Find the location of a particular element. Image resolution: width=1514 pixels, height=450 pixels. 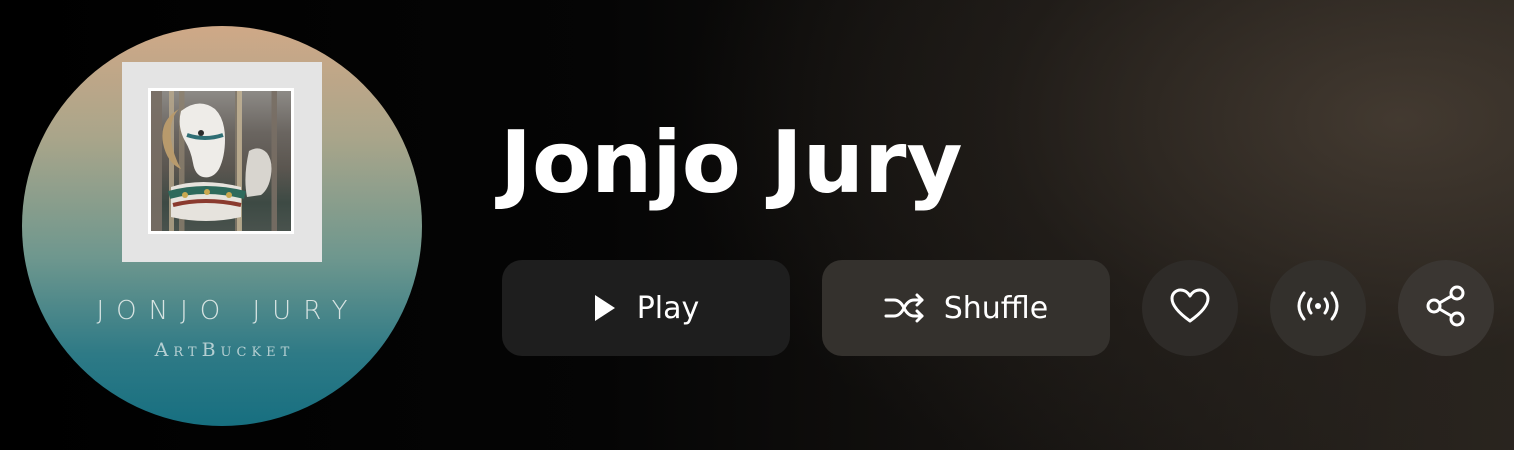

play-icon is located at coordinates (605, 308).